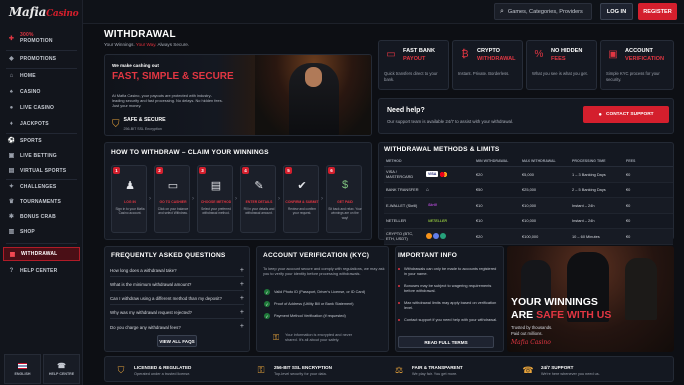  I want to click on faq-item: Do you charge any withdrawal fees? +, so click(177, 327).